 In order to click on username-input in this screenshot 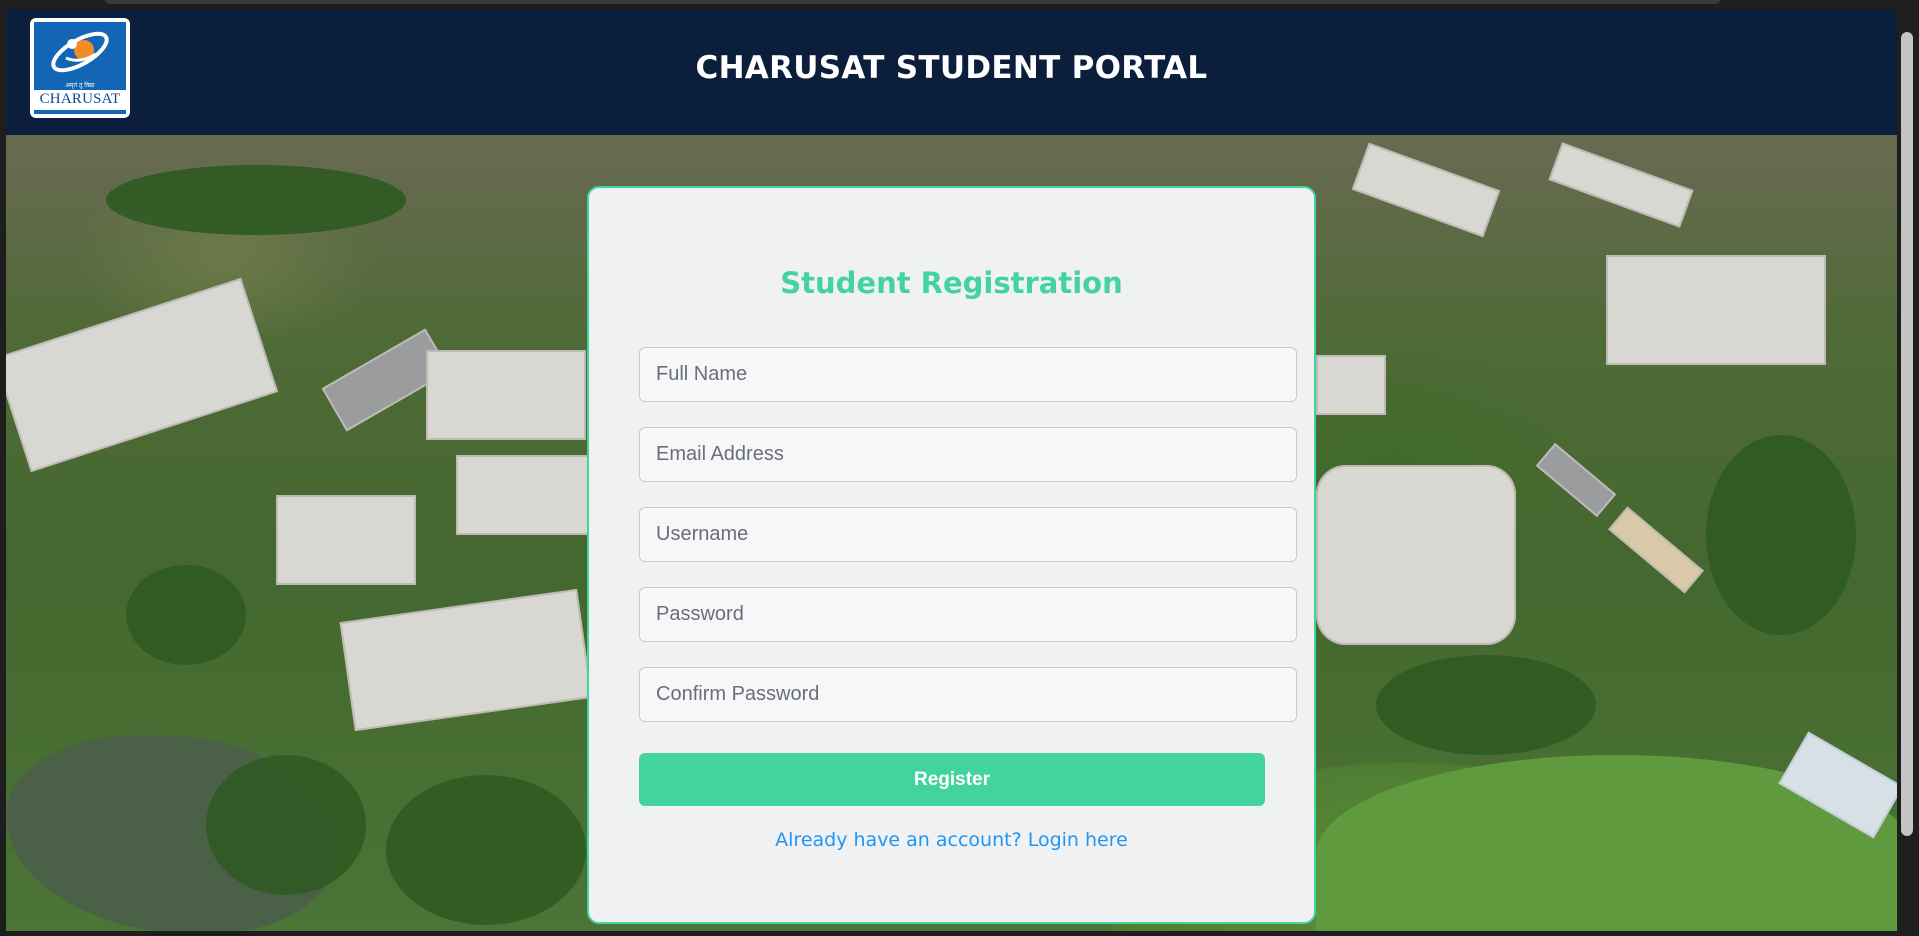, I will do `click(968, 534)`.